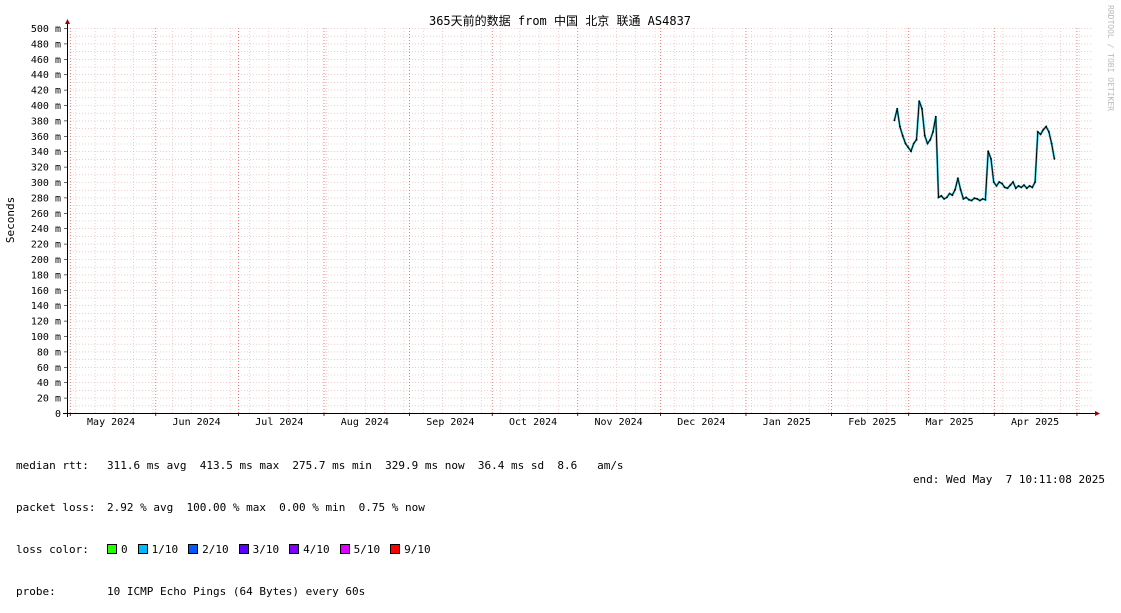  I want to click on y-tick-label: 180 m, so click(46, 275).